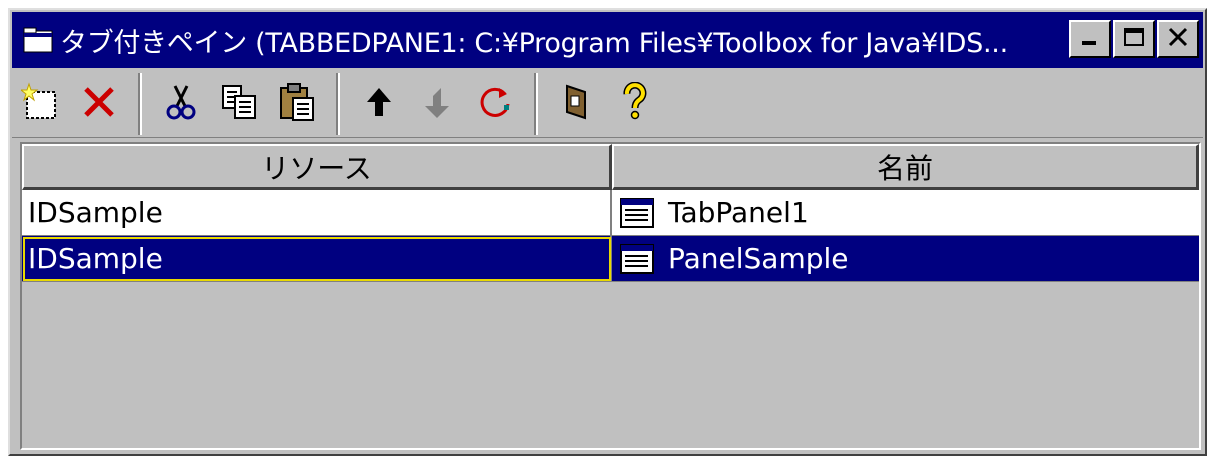 The image size is (1207, 459). I want to click on minimize-button, so click(1090, 39).